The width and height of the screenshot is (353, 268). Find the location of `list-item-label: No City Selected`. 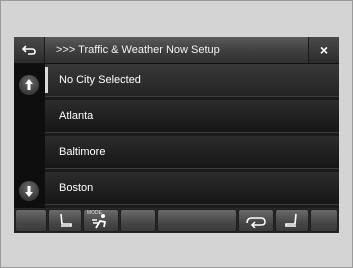

list-item-label: No City Selected is located at coordinates (100, 80).